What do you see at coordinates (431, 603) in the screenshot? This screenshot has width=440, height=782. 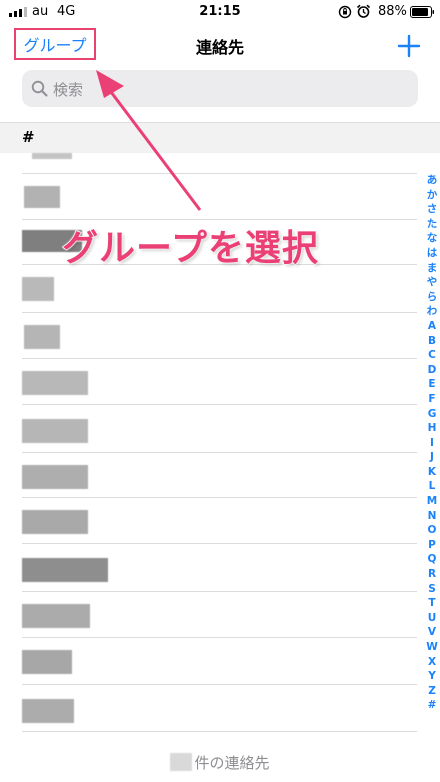 I see `index-letter: T` at bounding box center [431, 603].